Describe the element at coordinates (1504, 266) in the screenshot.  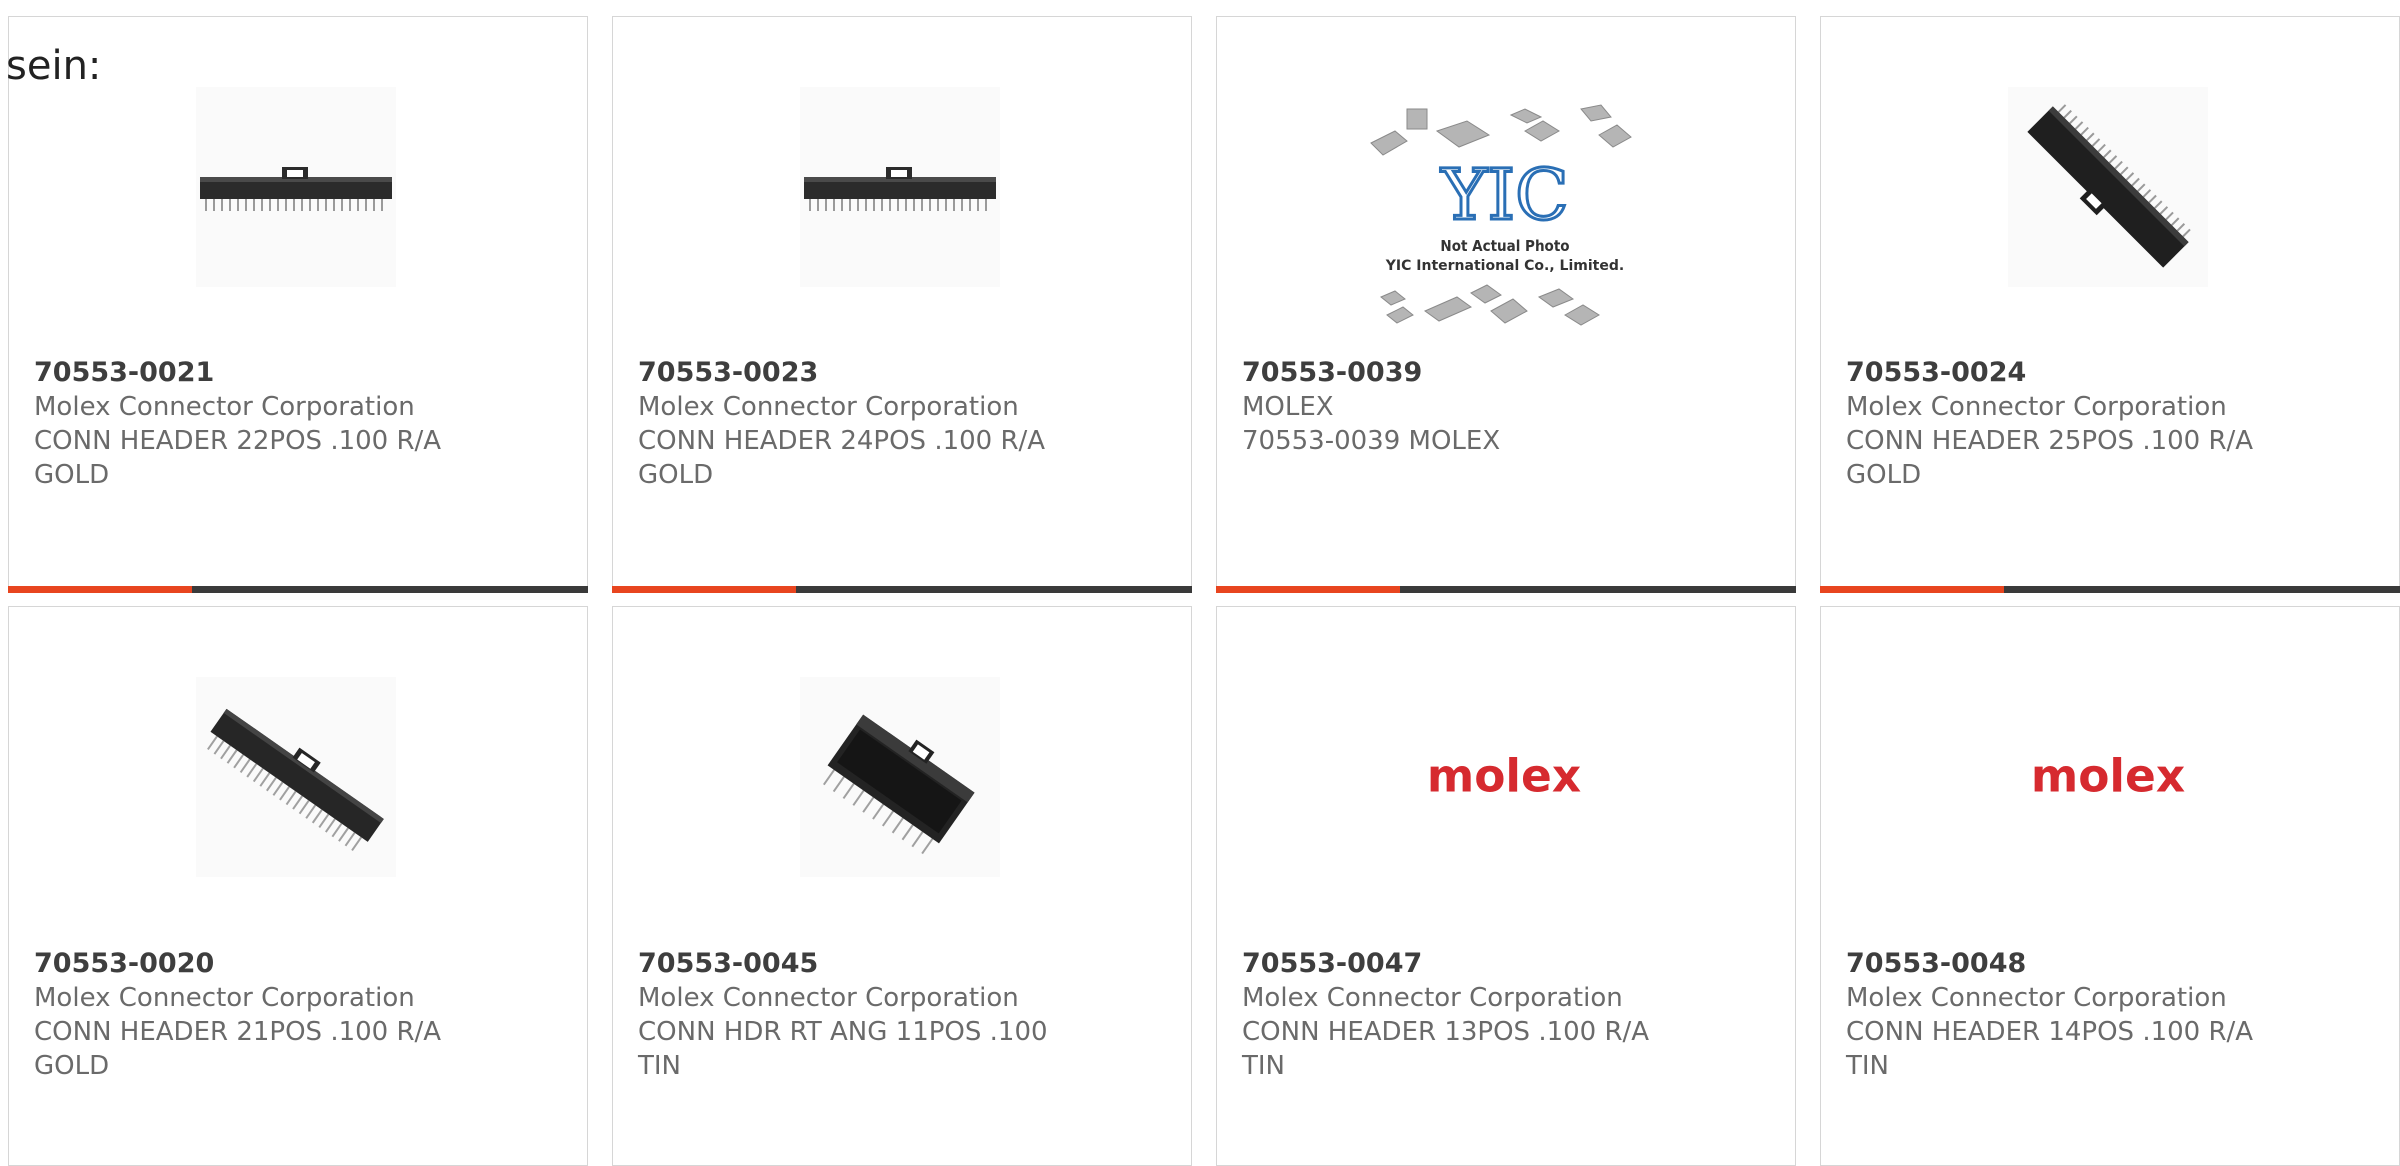
I see `yic-company: YIC International Co., Limited.` at that location.